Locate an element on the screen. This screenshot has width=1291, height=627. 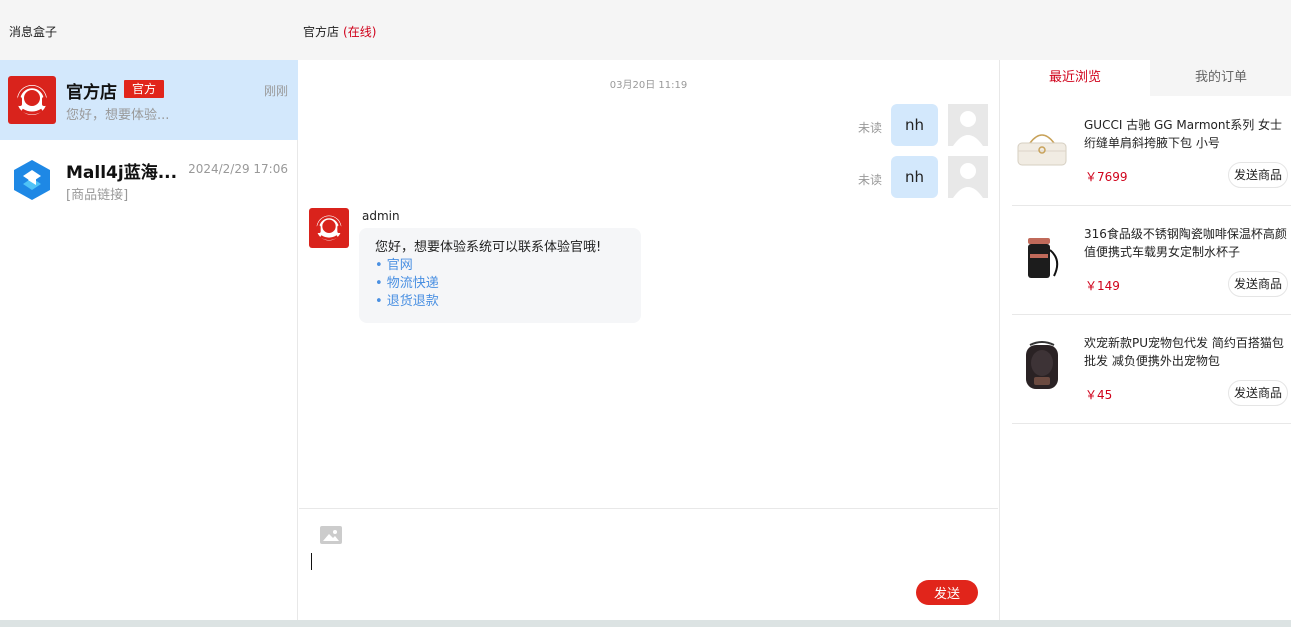
official-badge: 官方 is located at coordinates (144, 89).